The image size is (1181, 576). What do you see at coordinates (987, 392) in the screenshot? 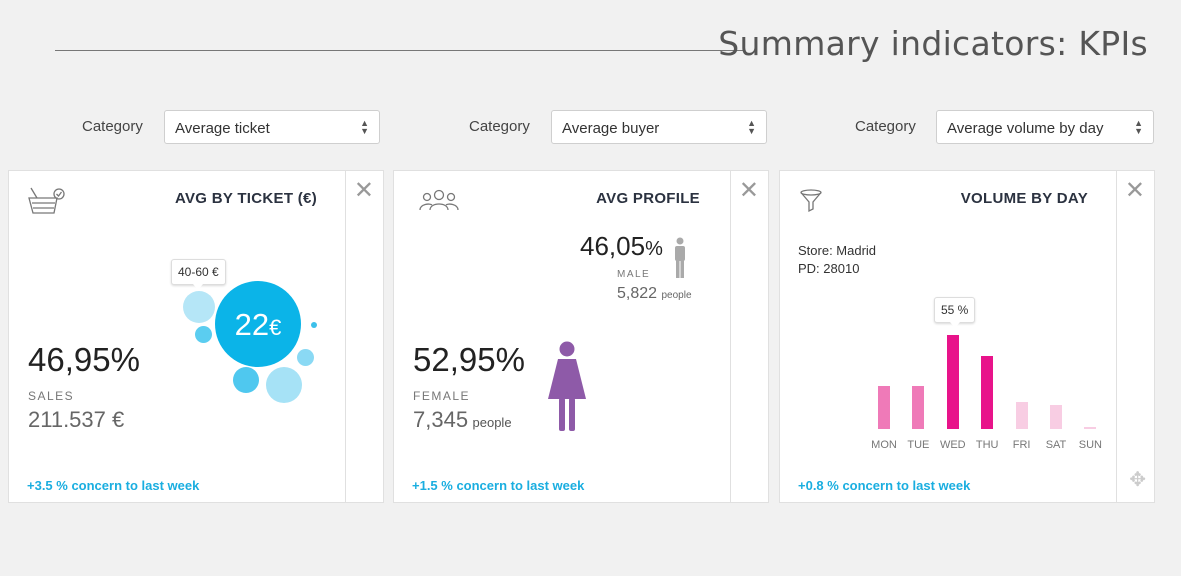
I see `bar-thu` at bounding box center [987, 392].